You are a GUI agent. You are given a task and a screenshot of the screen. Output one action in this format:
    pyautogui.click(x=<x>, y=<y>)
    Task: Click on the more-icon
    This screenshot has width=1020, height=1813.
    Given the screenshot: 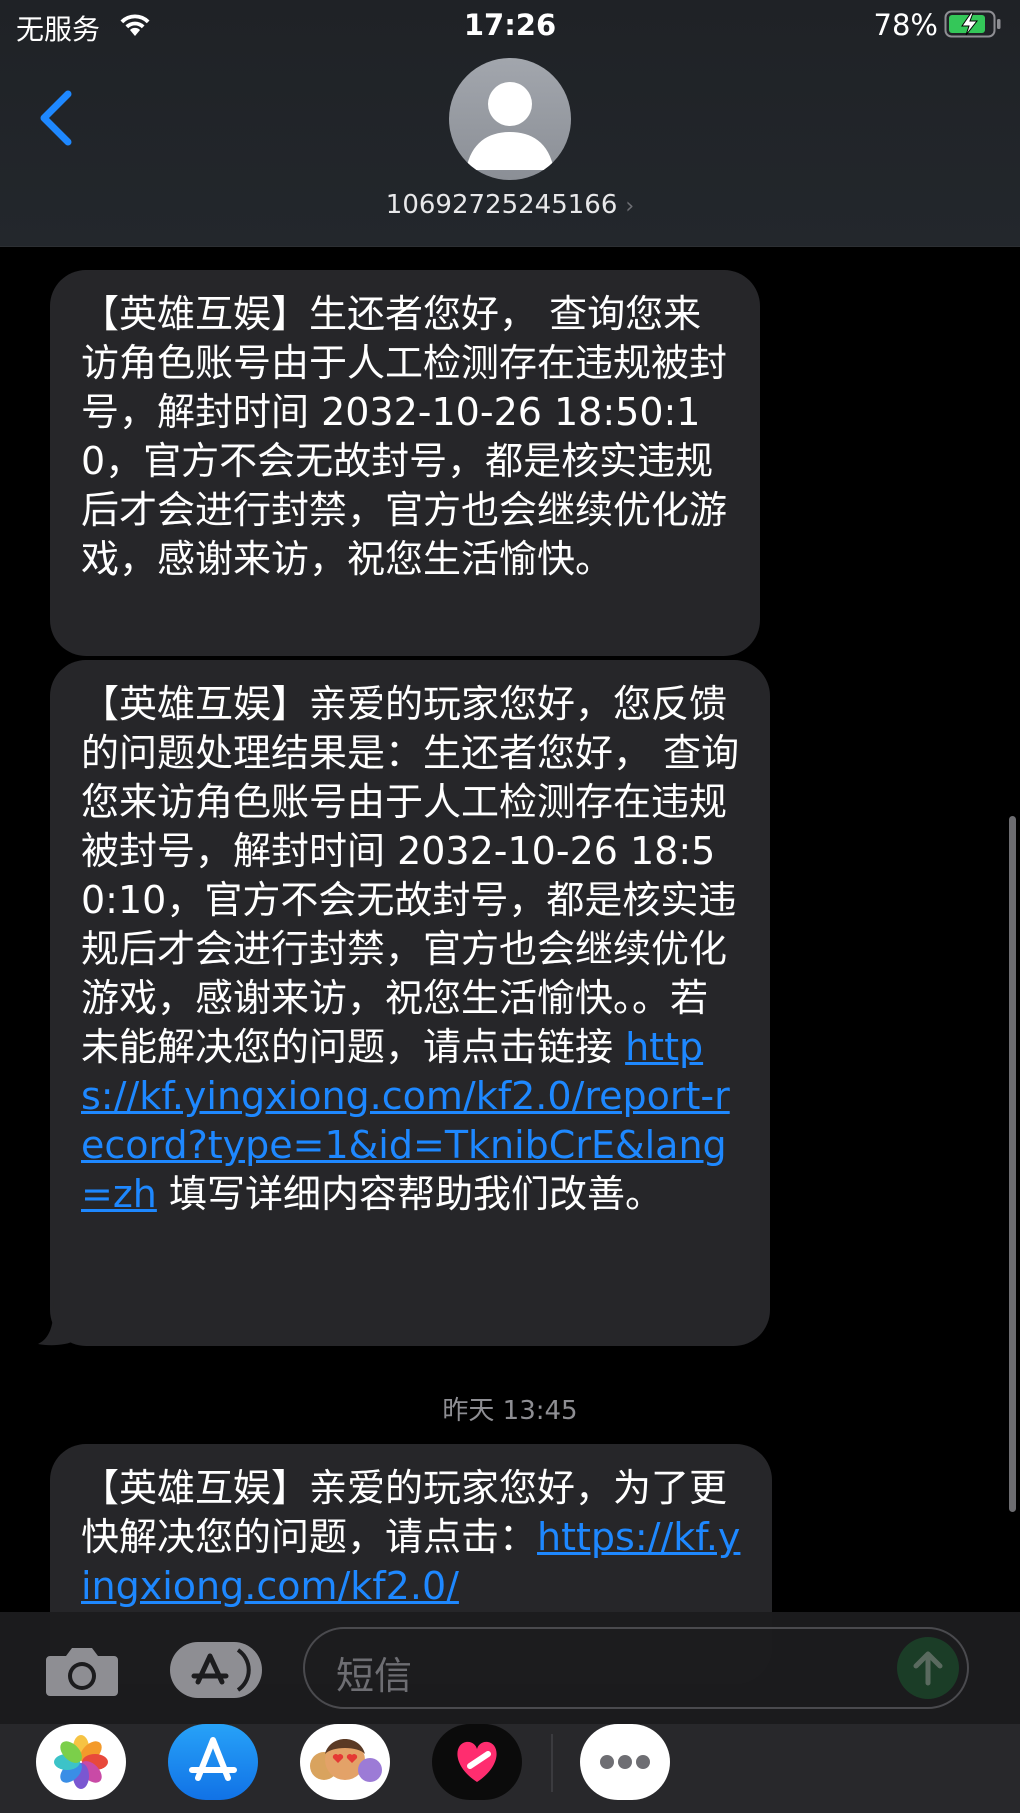 What is the action you would take?
    pyautogui.click(x=625, y=1762)
    